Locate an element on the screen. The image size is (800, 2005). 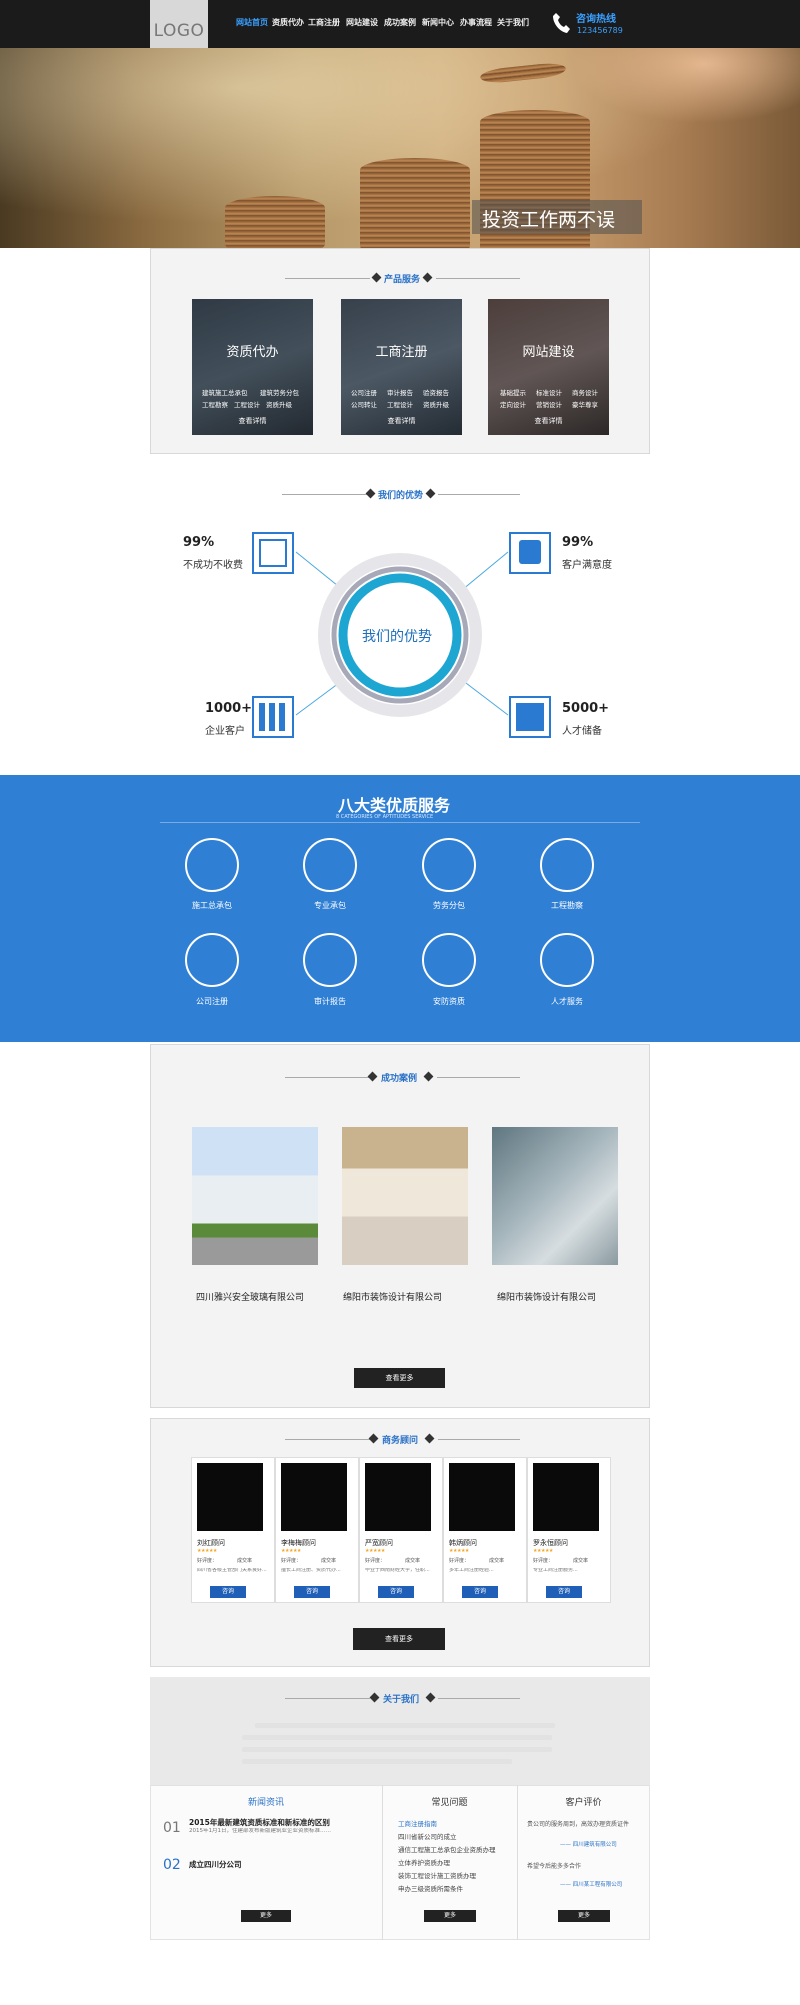
faq-item: 通信工程施工总承包企业资质办理 is located at coordinates (447, 1849).